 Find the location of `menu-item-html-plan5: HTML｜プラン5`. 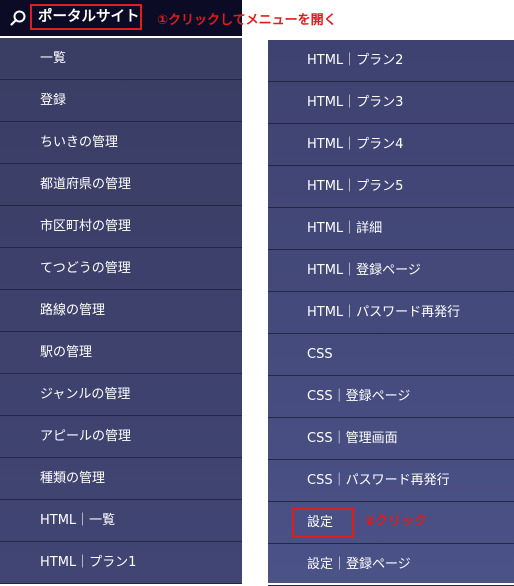

menu-item-html-plan5: HTML｜プラン5 is located at coordinates (391, 187).